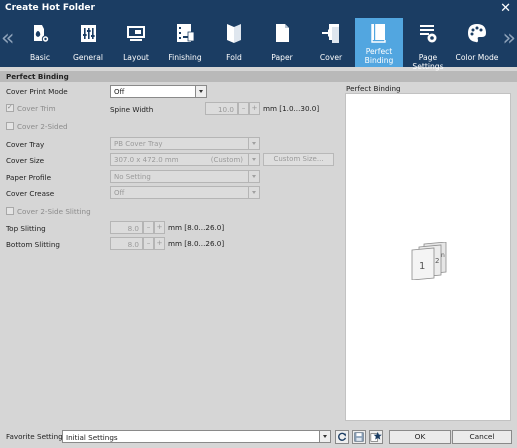  Describe the element at coordinates (185, 57) in the screenshot. I see `tab-label: Finishing` at that location.